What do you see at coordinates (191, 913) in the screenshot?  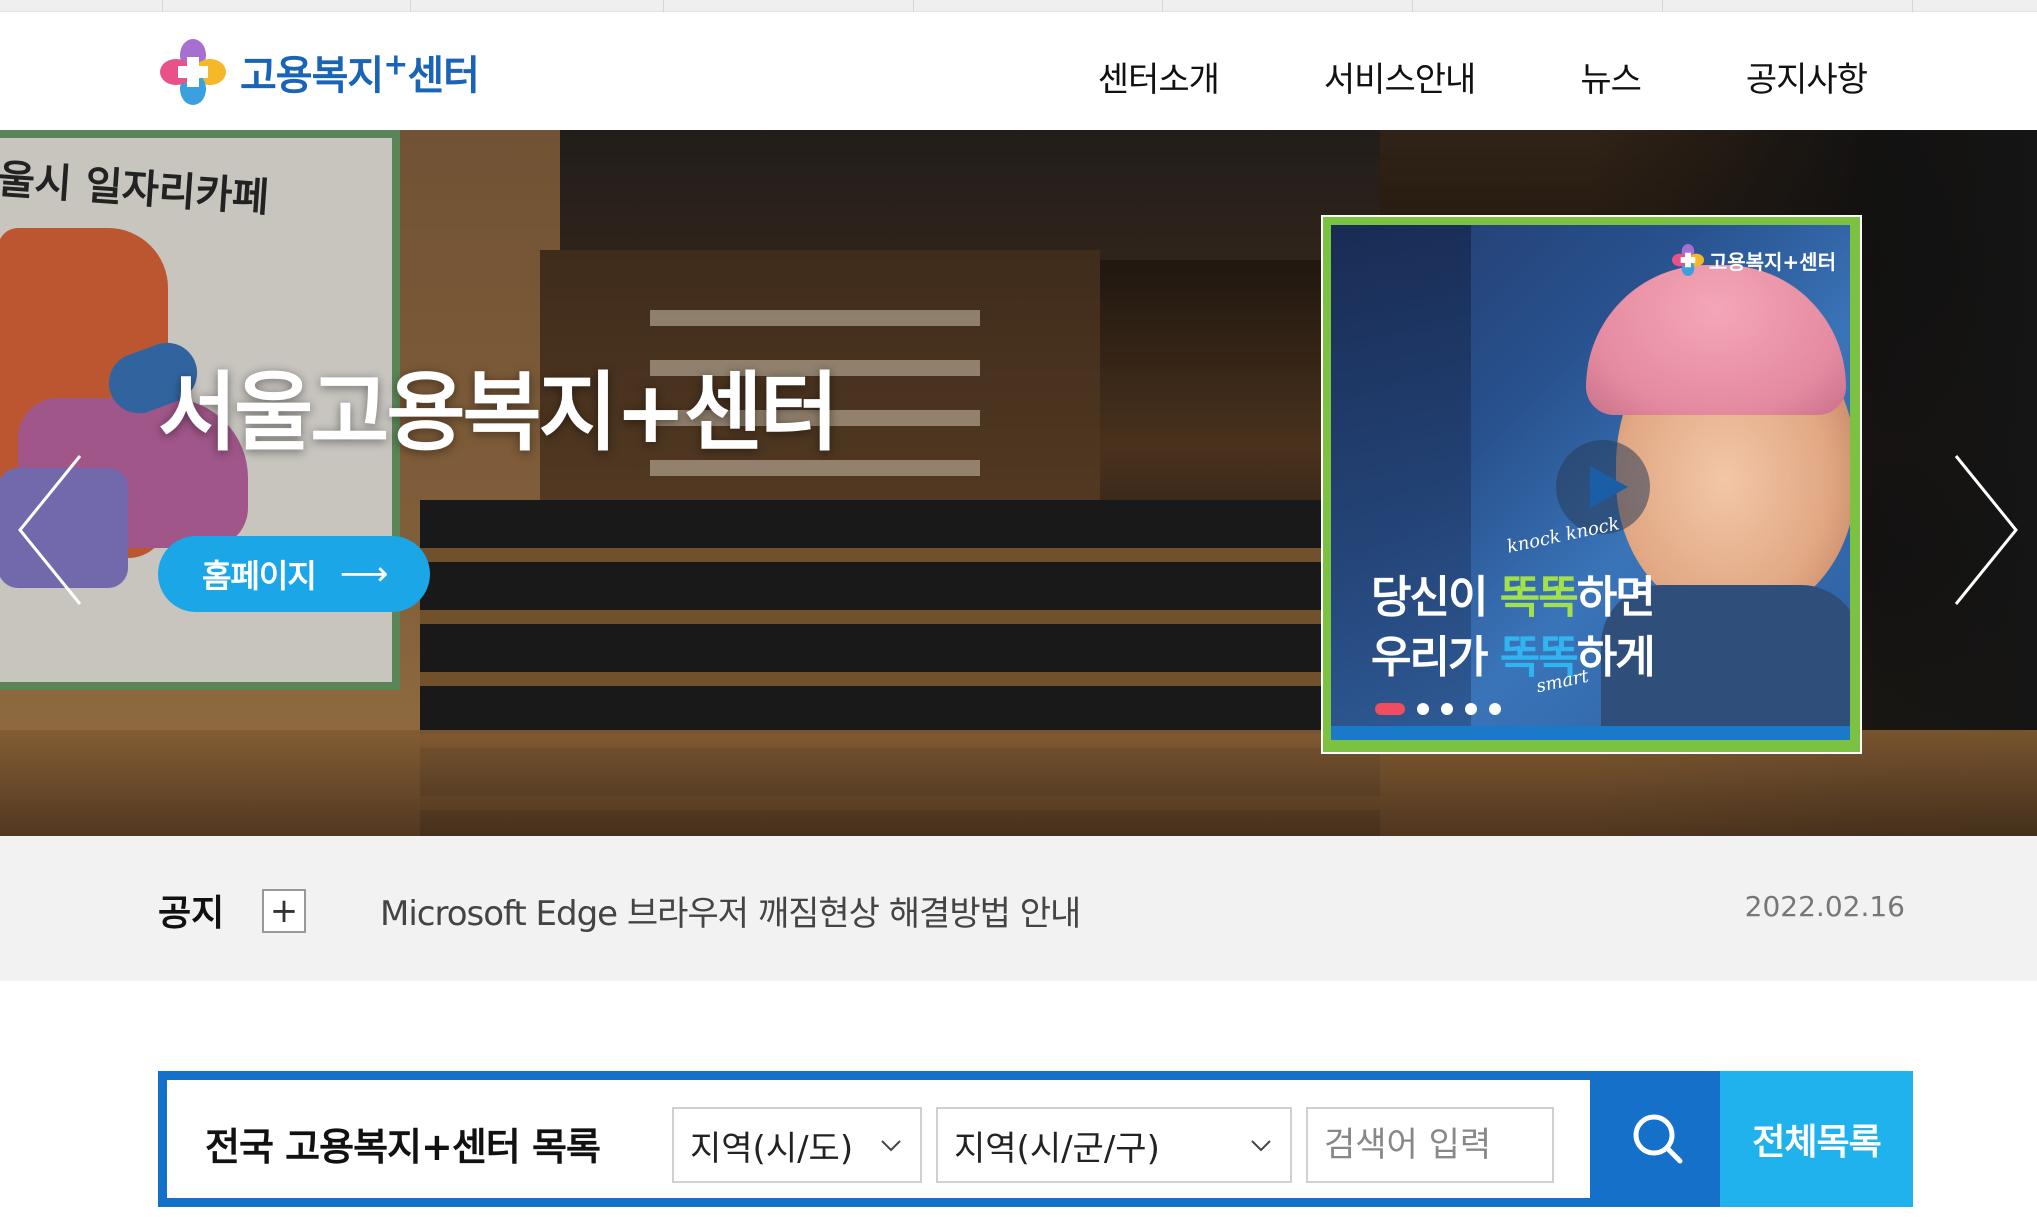 I see `notice-label: 공지` at bounding box center [191, 913].